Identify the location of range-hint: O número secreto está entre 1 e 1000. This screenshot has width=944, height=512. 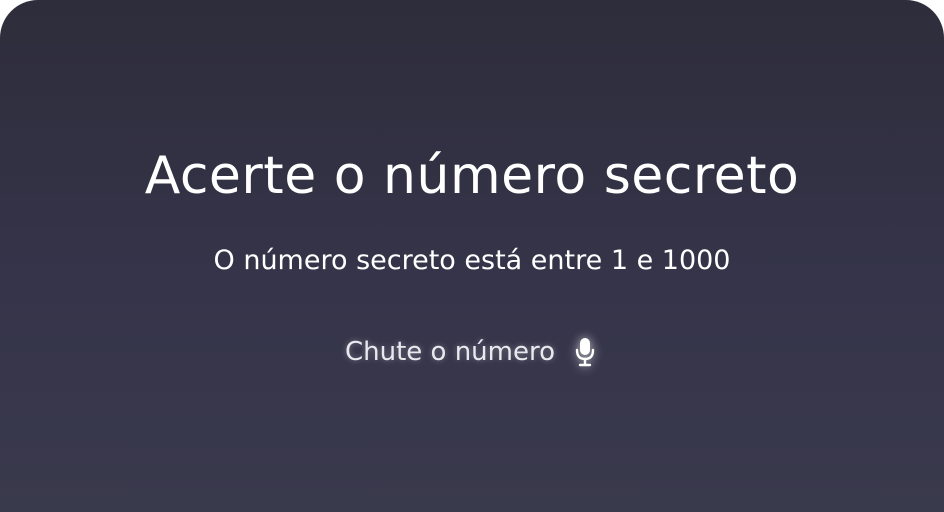
(472, 260).